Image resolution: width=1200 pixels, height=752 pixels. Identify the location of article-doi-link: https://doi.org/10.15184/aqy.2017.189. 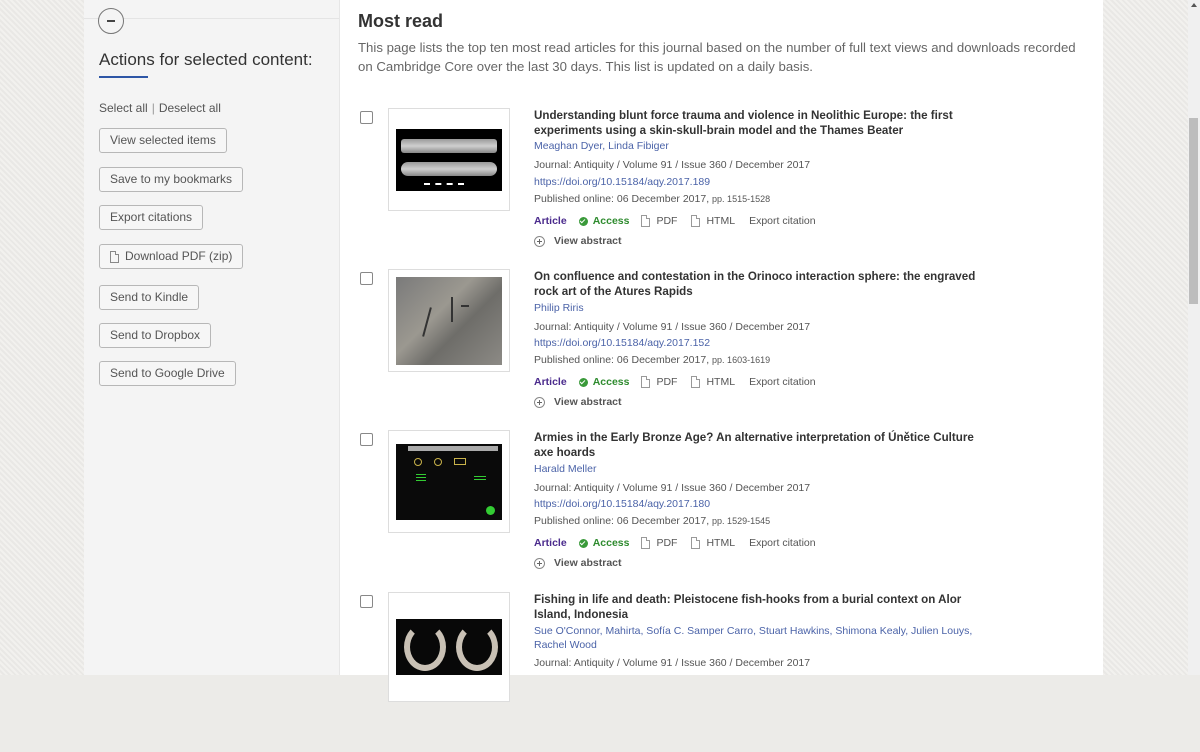
(622, 182).